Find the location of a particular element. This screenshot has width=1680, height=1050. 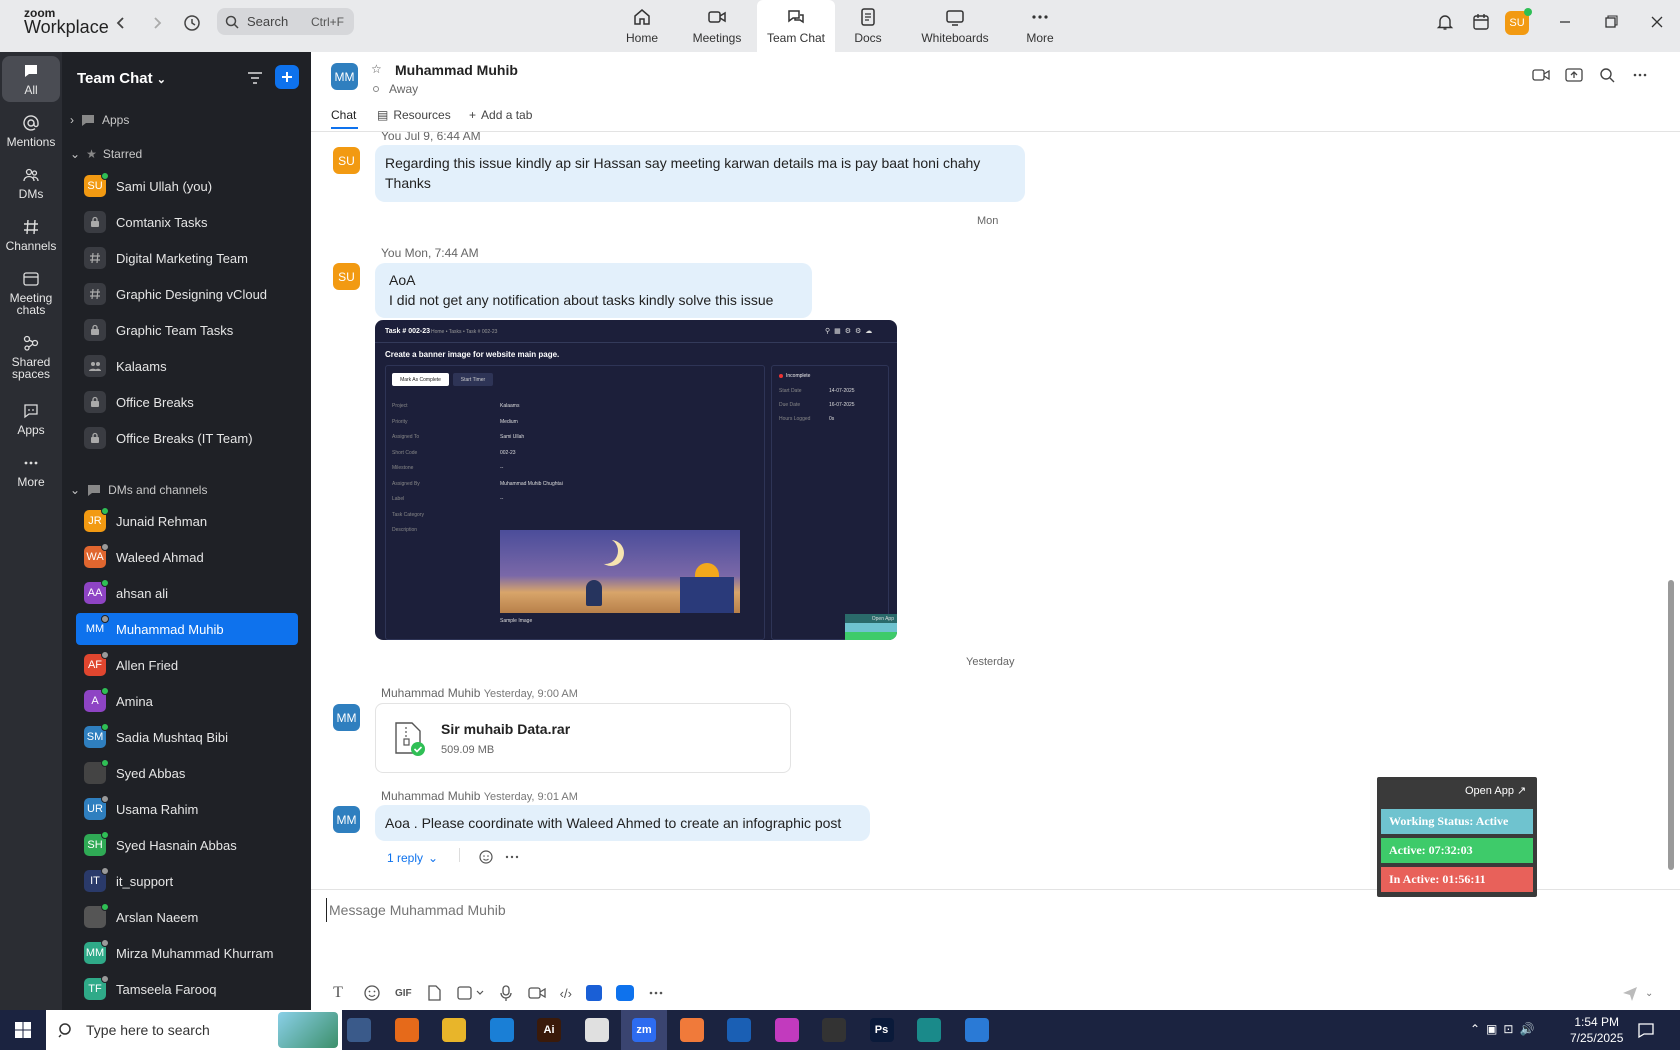

tab-docs: Docs is located at coordinates (868, 26).